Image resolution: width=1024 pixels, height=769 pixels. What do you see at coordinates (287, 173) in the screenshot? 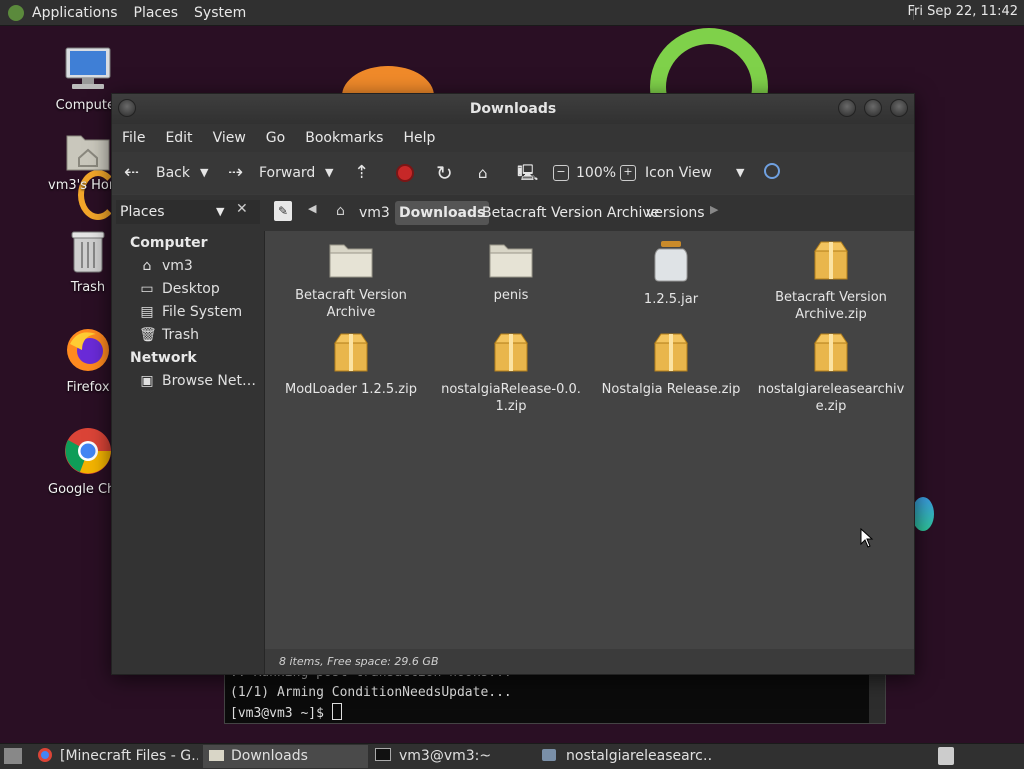
I see `forward-button: Forward` at bounding box center [287, 173].